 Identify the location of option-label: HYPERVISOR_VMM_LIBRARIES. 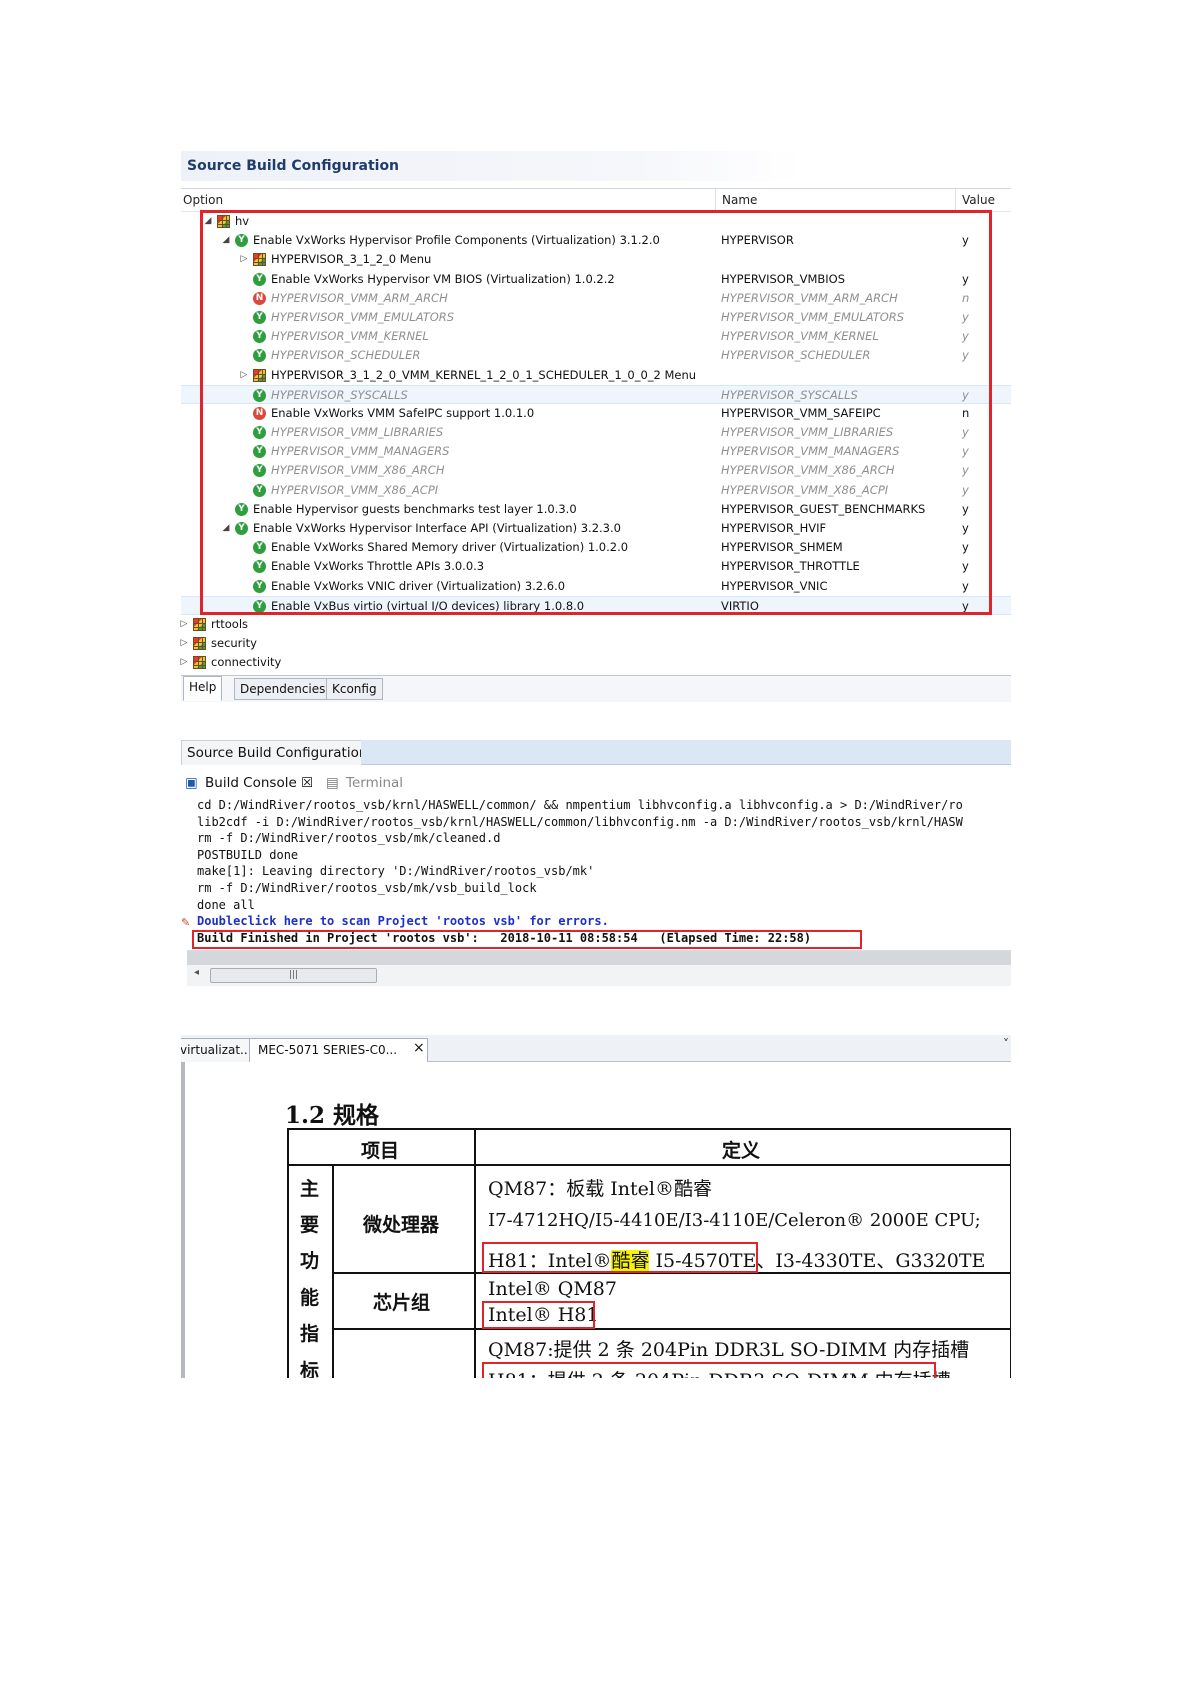
(357, 432).